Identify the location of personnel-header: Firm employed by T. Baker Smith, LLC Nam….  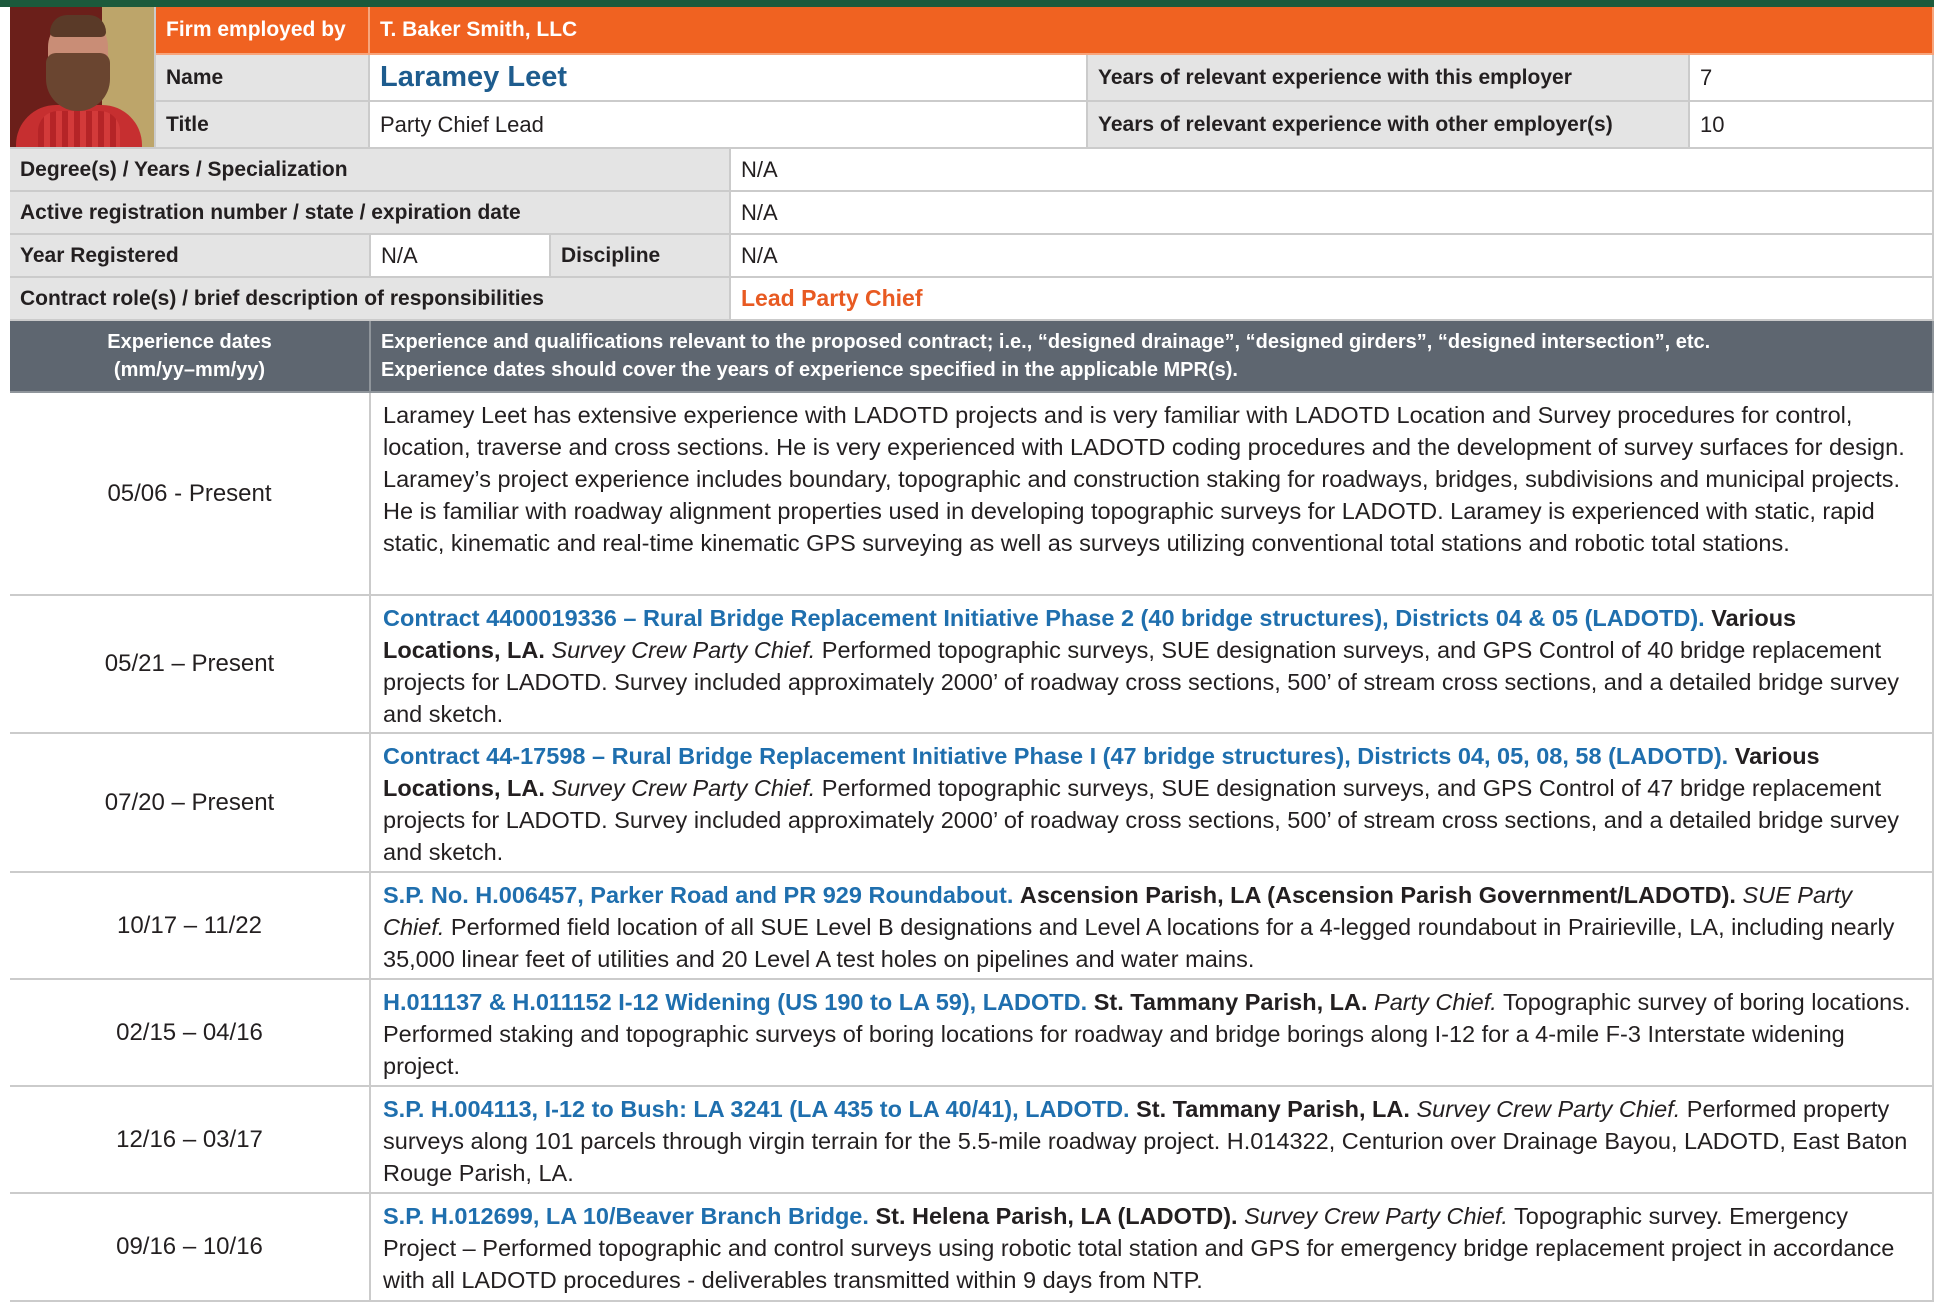
(972, 78).